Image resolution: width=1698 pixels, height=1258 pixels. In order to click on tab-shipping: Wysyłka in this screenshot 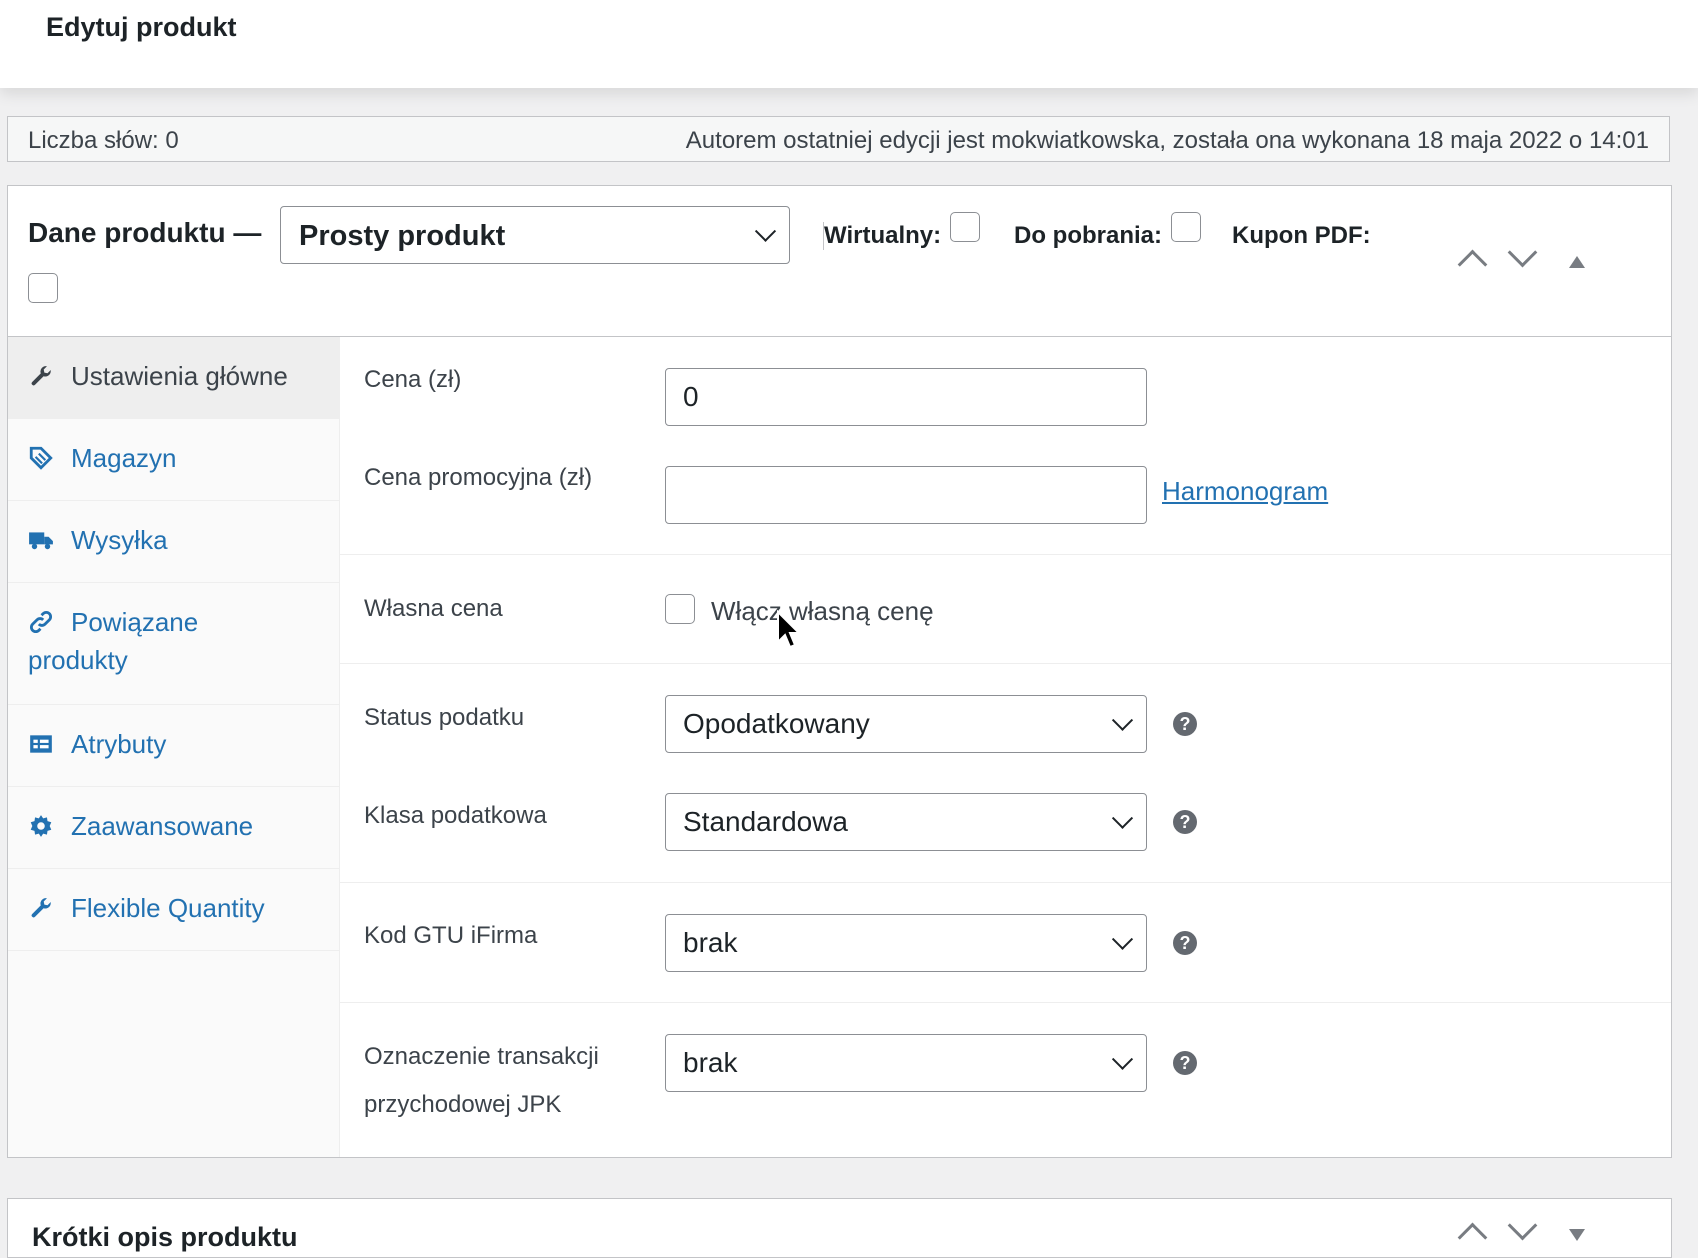, I will do `click(173, 542)`.